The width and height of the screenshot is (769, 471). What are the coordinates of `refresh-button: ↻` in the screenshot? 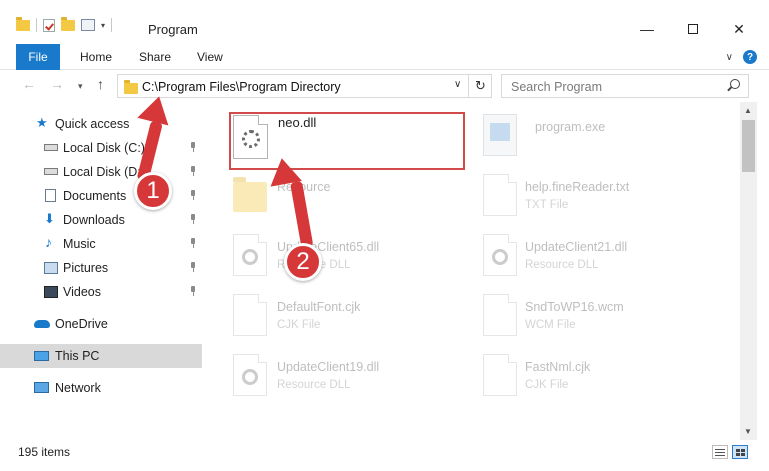 It's located at (480, 86).